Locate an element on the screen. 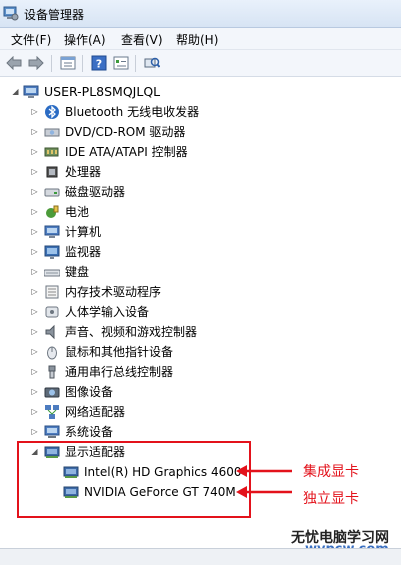 This screenshot has height=565, width=401. tree-category-item: ▷ IDE ATA/ATAPI 控制器 is located at coordinates (200, 152).